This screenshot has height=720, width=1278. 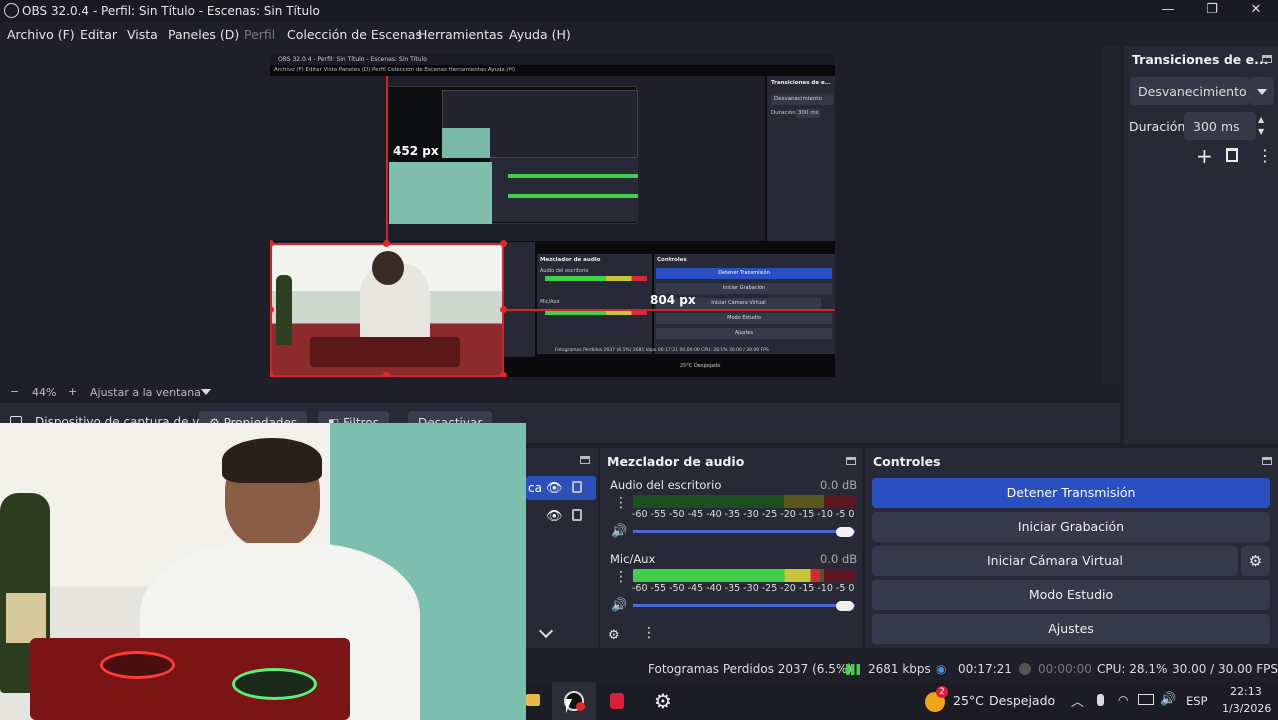 I want to click on weather-badge: 2, so click(x=942, y=692).